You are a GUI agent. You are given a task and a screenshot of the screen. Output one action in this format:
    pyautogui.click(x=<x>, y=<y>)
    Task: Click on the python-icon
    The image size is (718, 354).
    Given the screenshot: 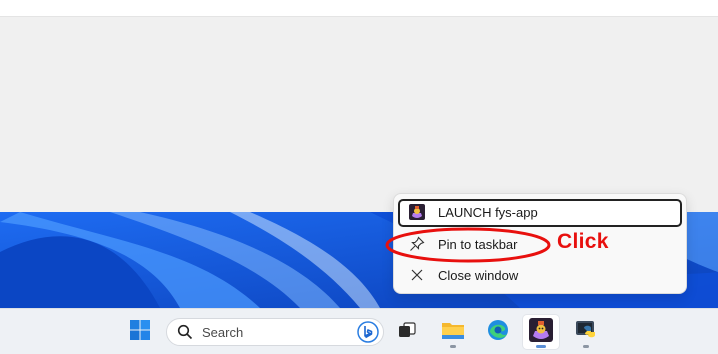 What is the action you would take?
    pyautogui.click(x=586, y=332)
    